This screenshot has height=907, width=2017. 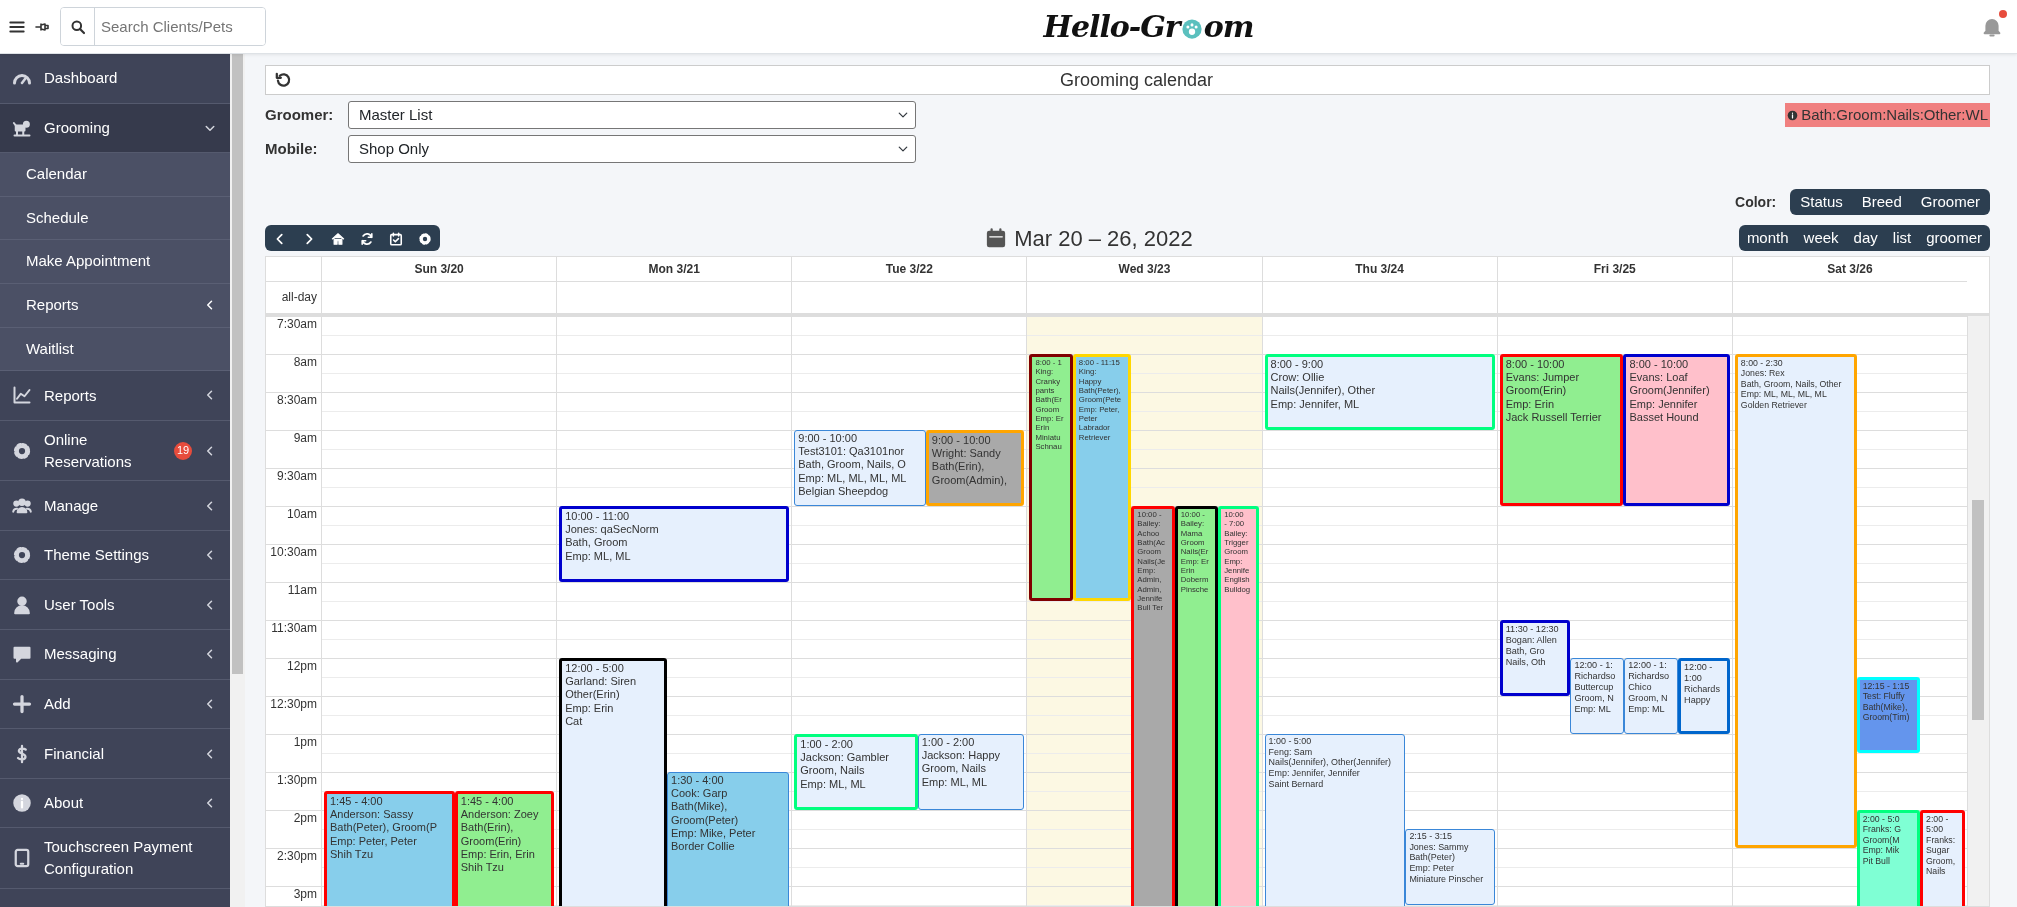 What do you see at coordinates (425, 238) in the screenshot?
I see `settings-button` at bounding box center [425, 238].